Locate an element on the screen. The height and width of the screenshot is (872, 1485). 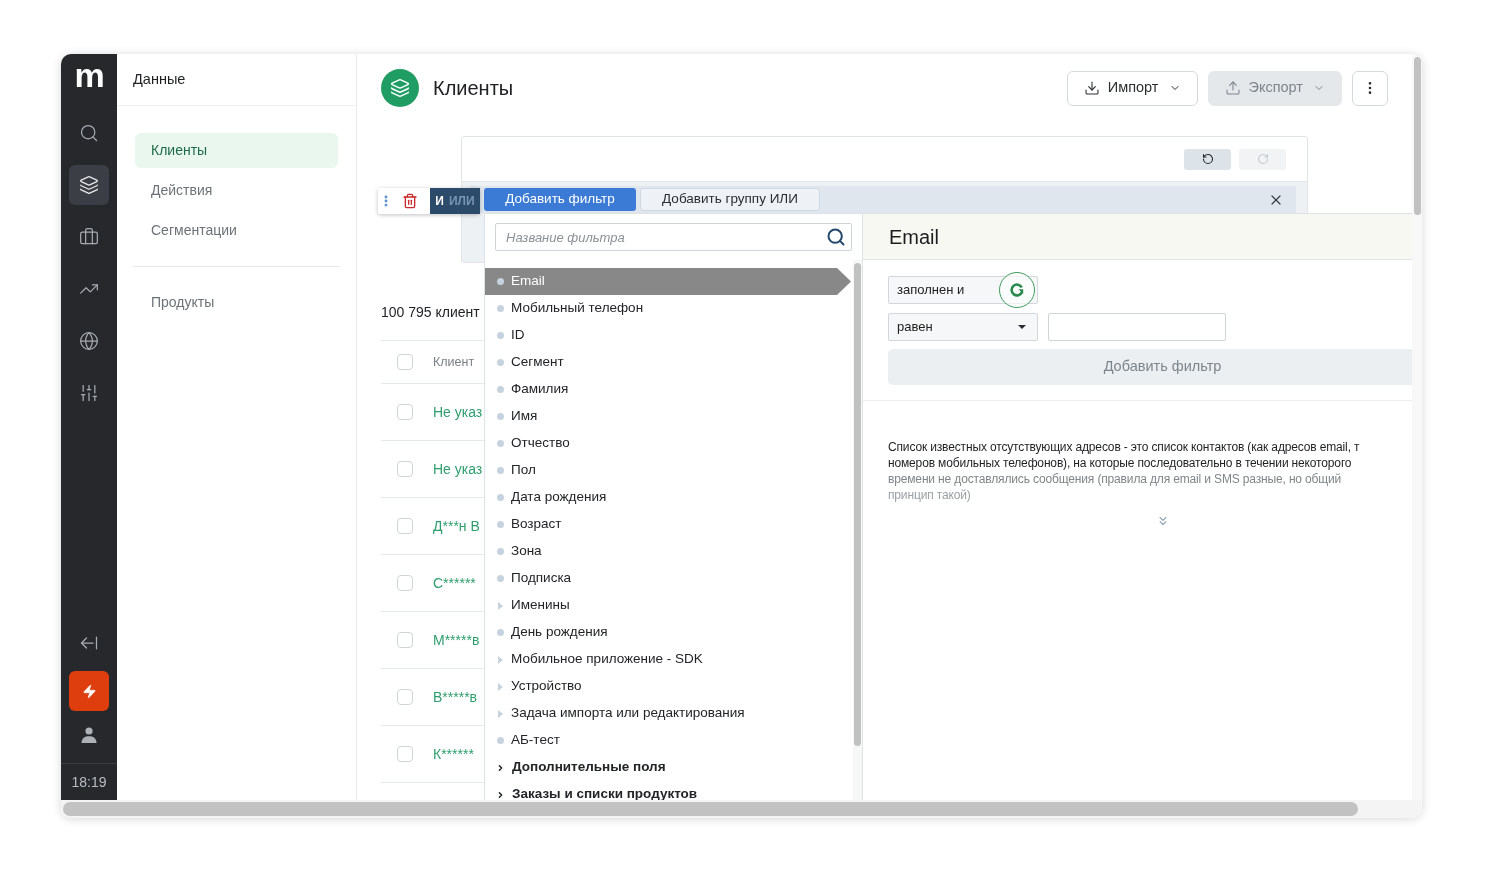
filter-list-item: Устройство is located at coordinates (669, 686).